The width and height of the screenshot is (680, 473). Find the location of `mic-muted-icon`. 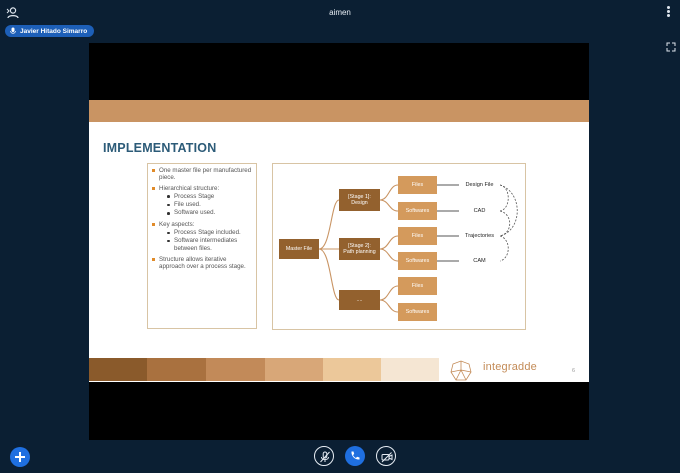

mic-muted-icon is located at coordinates (325, 457).